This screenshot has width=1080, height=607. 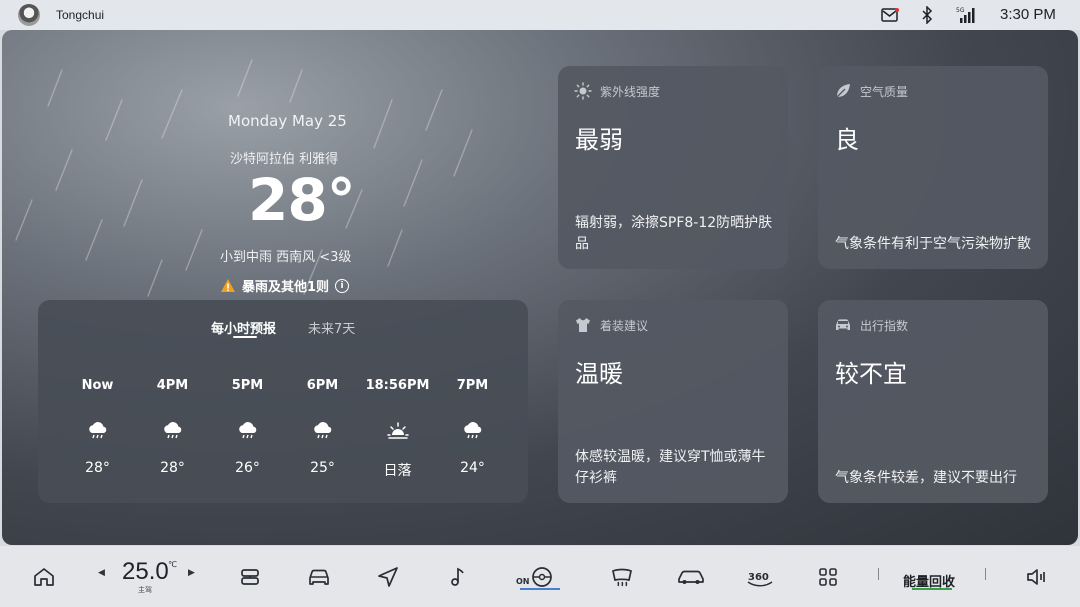 I want to click on travel-card-title: 出行指数, so click(x=884, y=325).